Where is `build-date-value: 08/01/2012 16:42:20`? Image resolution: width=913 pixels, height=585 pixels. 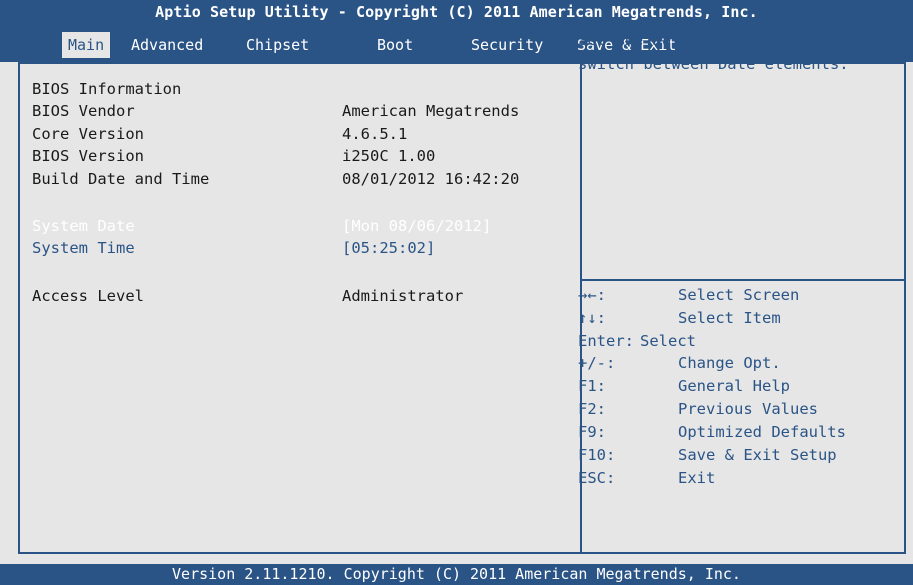
build-date-value: 08/01/2012 16:42:20 is located at coordinates (431, 179).